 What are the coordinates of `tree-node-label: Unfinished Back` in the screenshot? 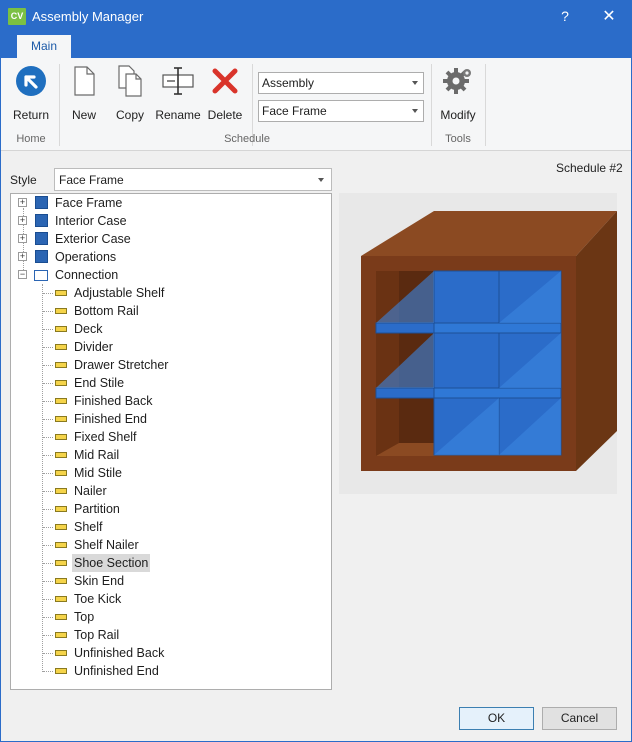 It's located at (119, 653).